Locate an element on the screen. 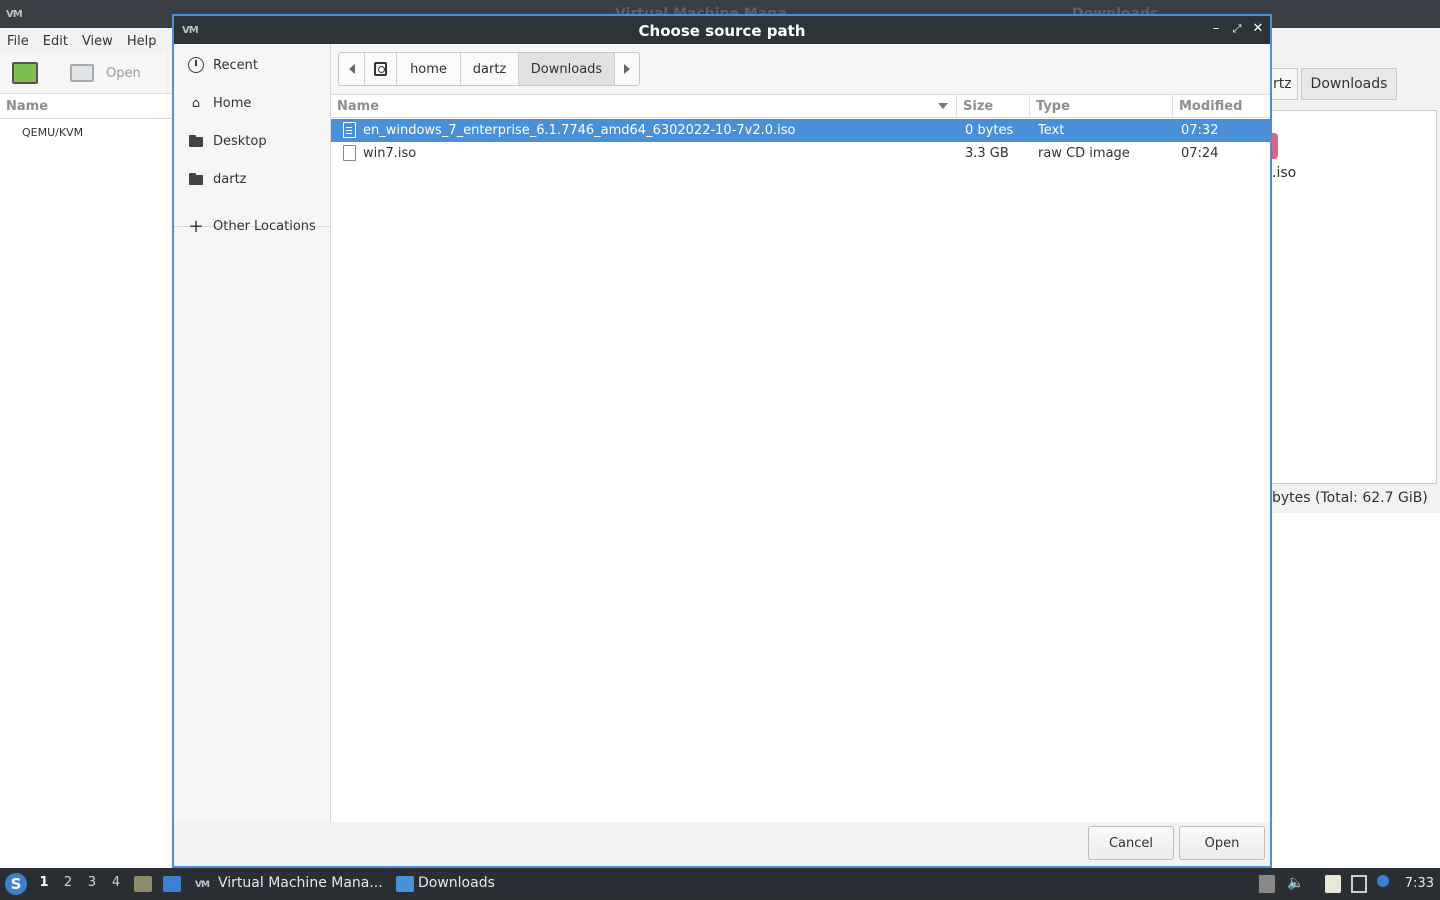  vmm-menubar: File Edit View Help is located at coordinates (86, 41).